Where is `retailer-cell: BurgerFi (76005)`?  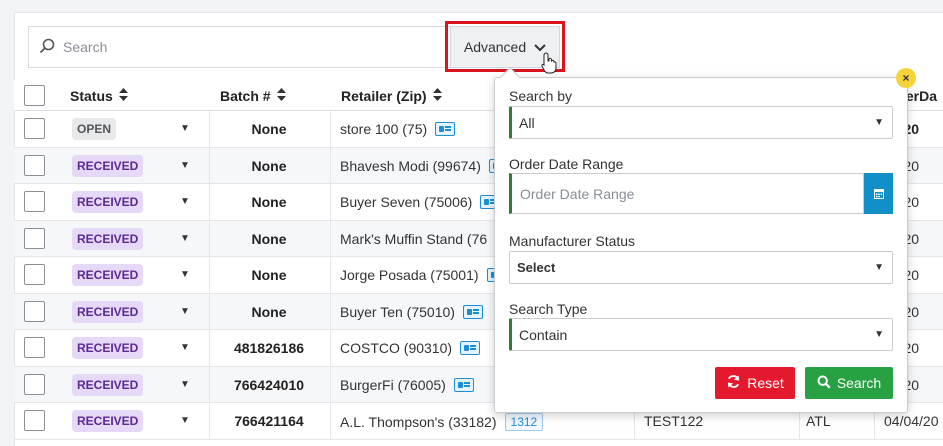 retailer-cell: BurgerFi (76005) is located at coordinates (407, 385).